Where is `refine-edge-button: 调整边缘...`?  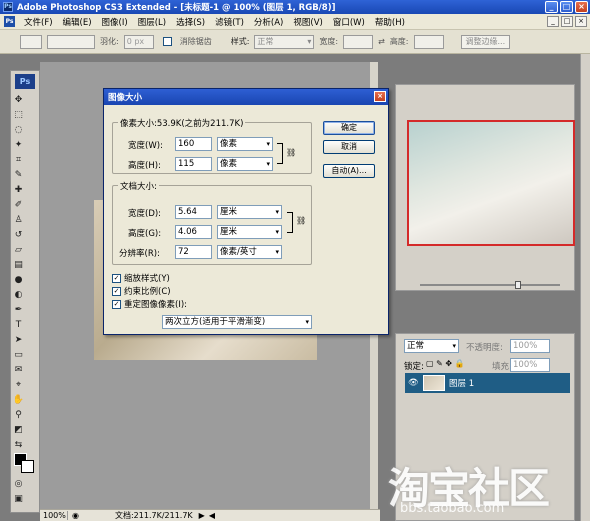 refine-edge-button: 调整边缘... is located at coordinates (485, 41).